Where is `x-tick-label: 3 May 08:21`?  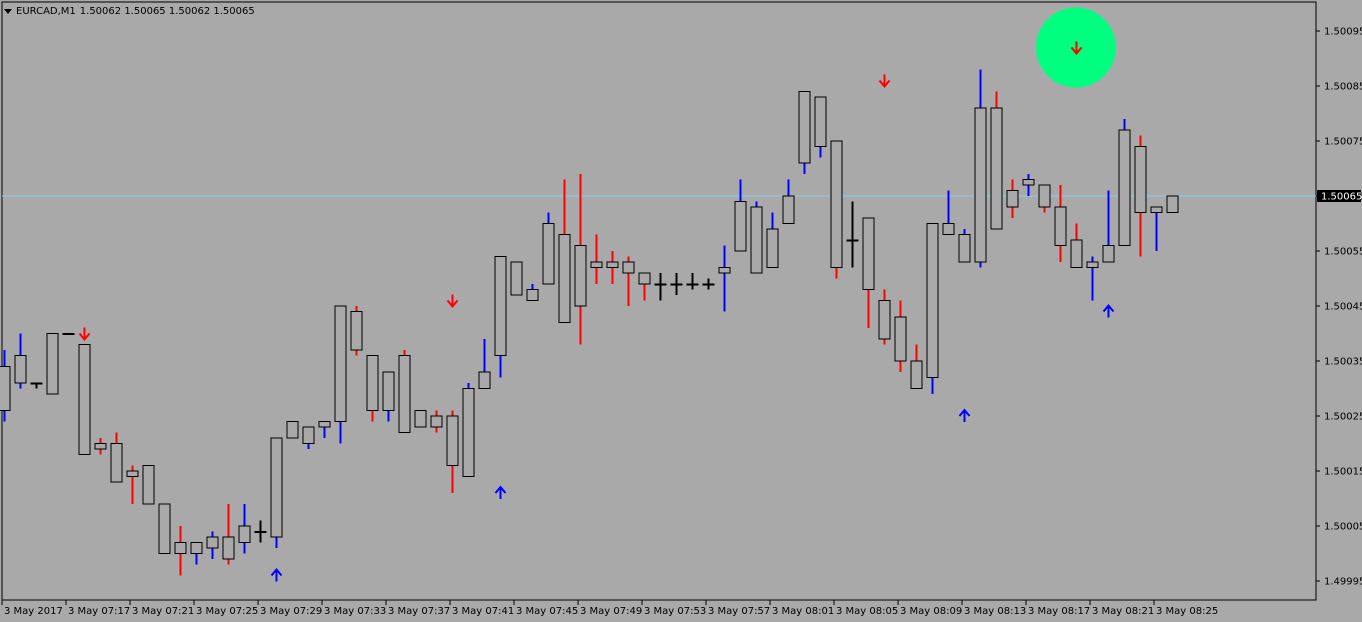 x-tick-label: 3 May 08:21 is located at coordinates (1123, 611).